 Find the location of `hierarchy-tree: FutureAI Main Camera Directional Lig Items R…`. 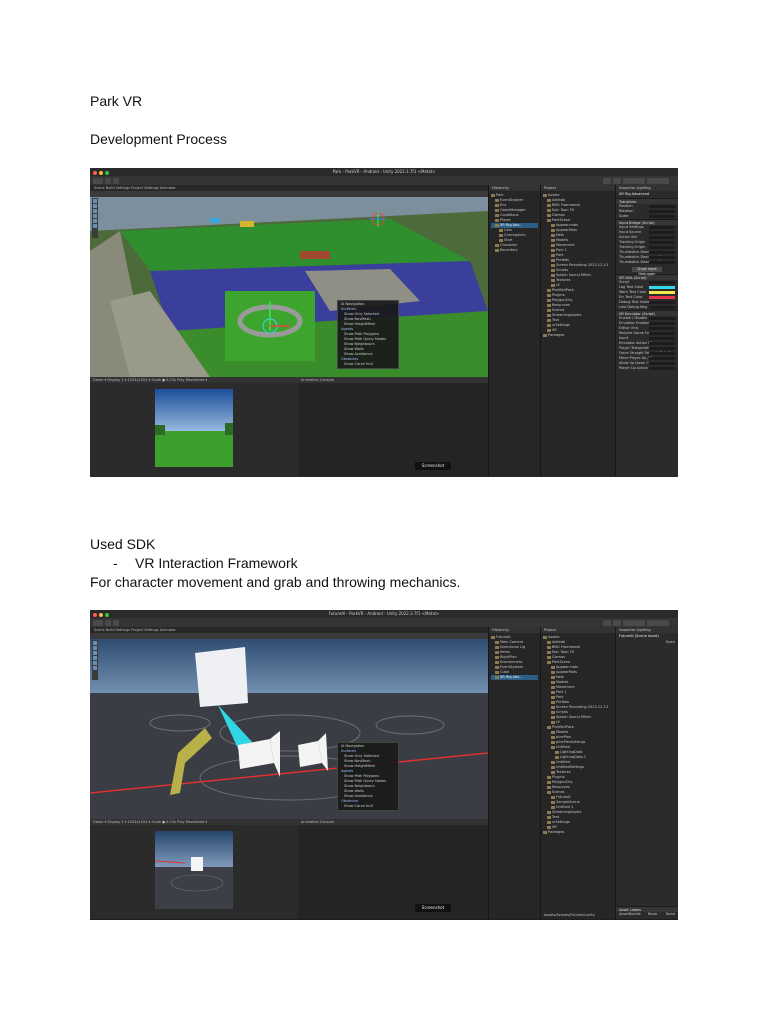

hierarchy-tree: FutureAI Main Camera Directional Lig Items R… is located at coordinates (514, 657).